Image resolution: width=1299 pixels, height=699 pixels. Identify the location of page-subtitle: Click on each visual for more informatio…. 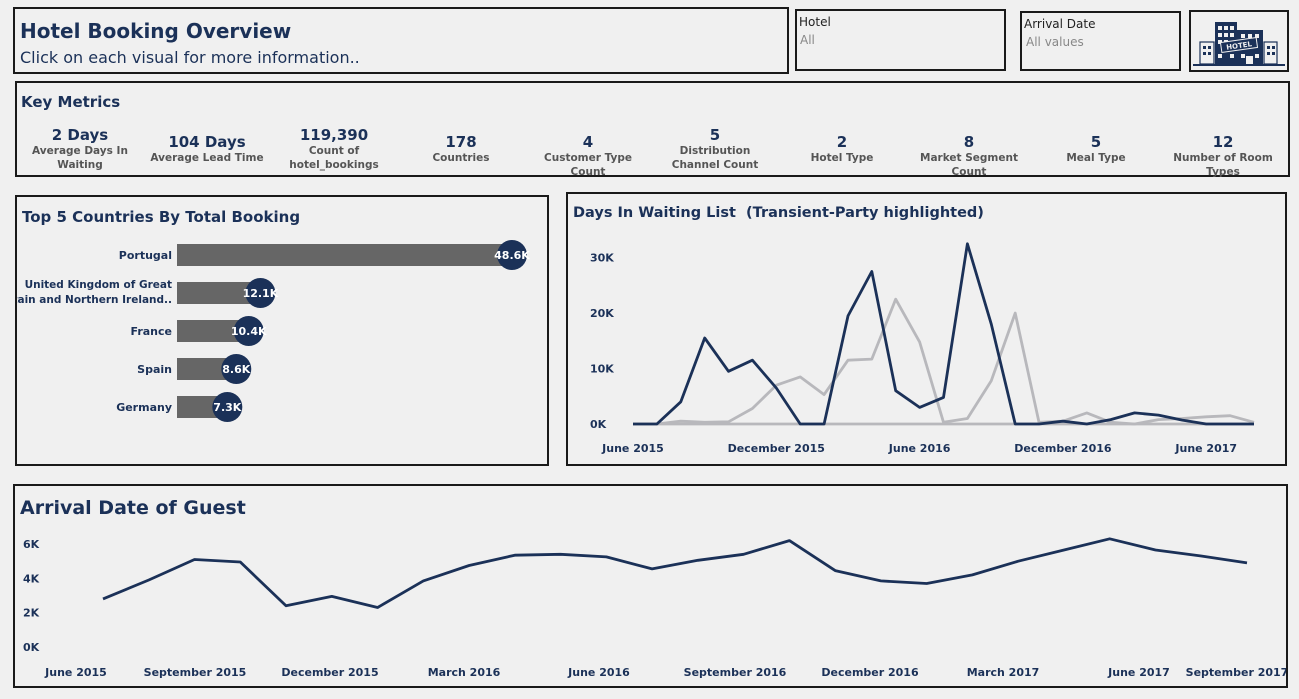
(190, 57).